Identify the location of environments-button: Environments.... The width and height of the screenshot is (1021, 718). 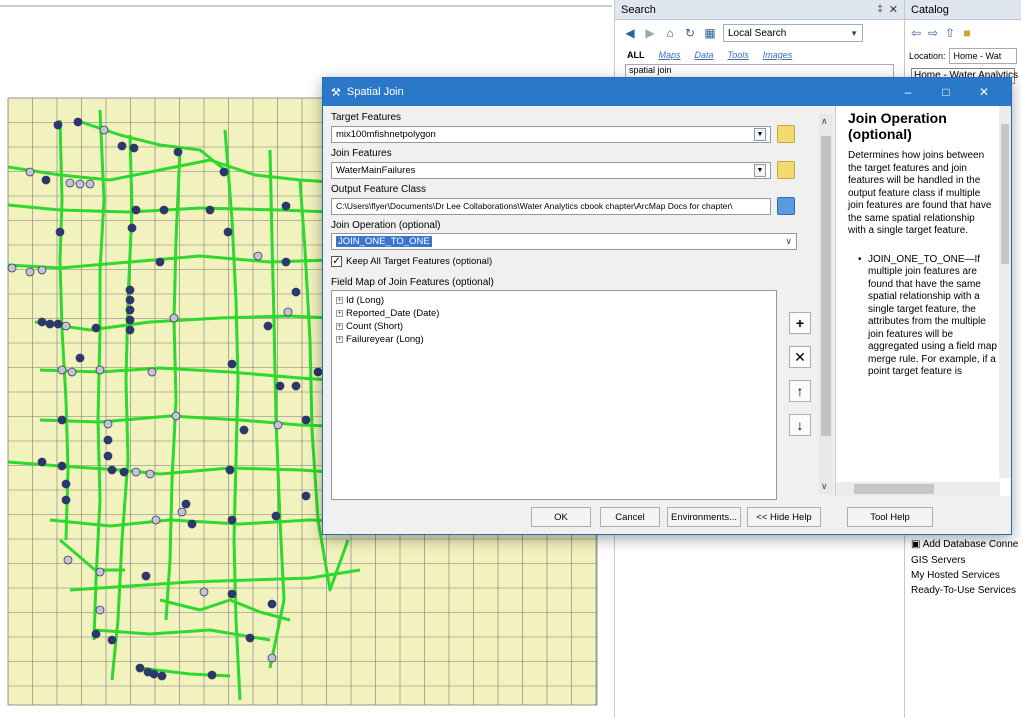
(704, 517).